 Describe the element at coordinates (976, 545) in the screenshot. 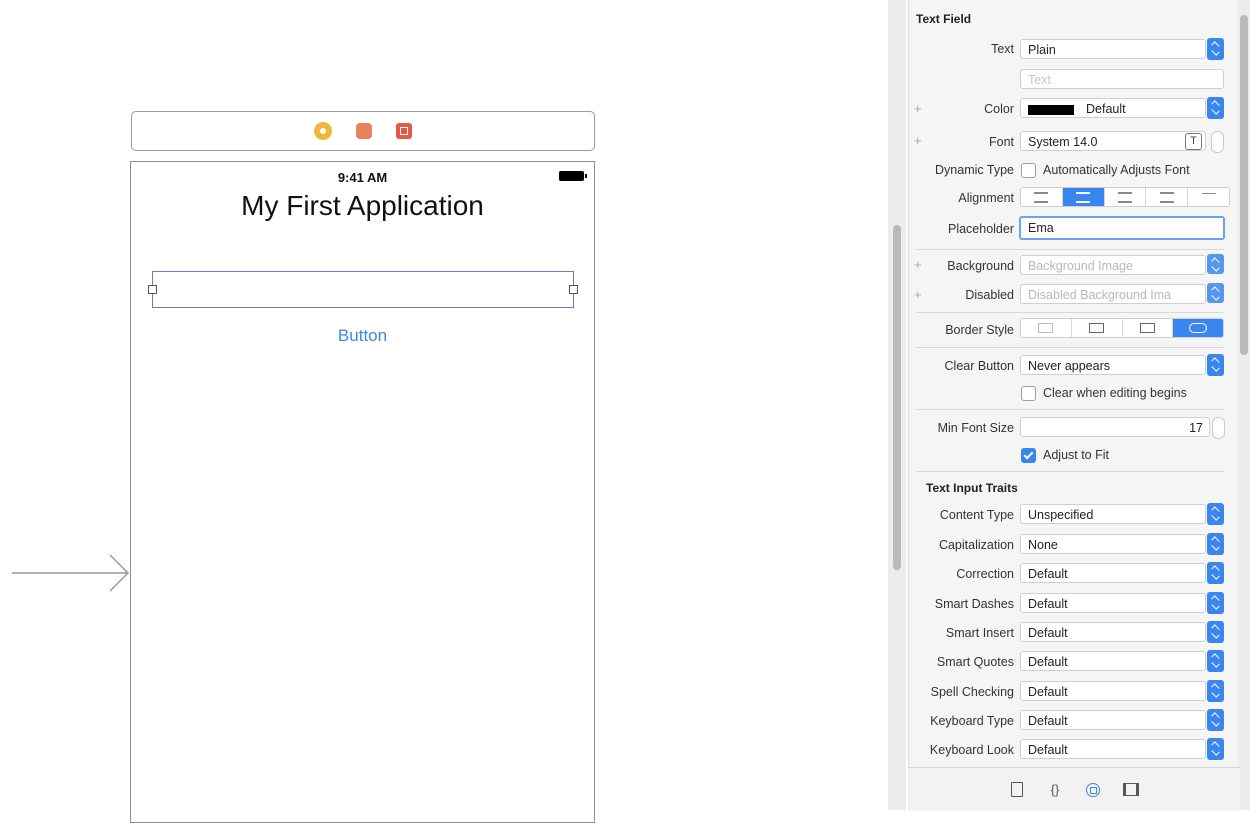

I see `capitalization-label: Capitalization` at that location.